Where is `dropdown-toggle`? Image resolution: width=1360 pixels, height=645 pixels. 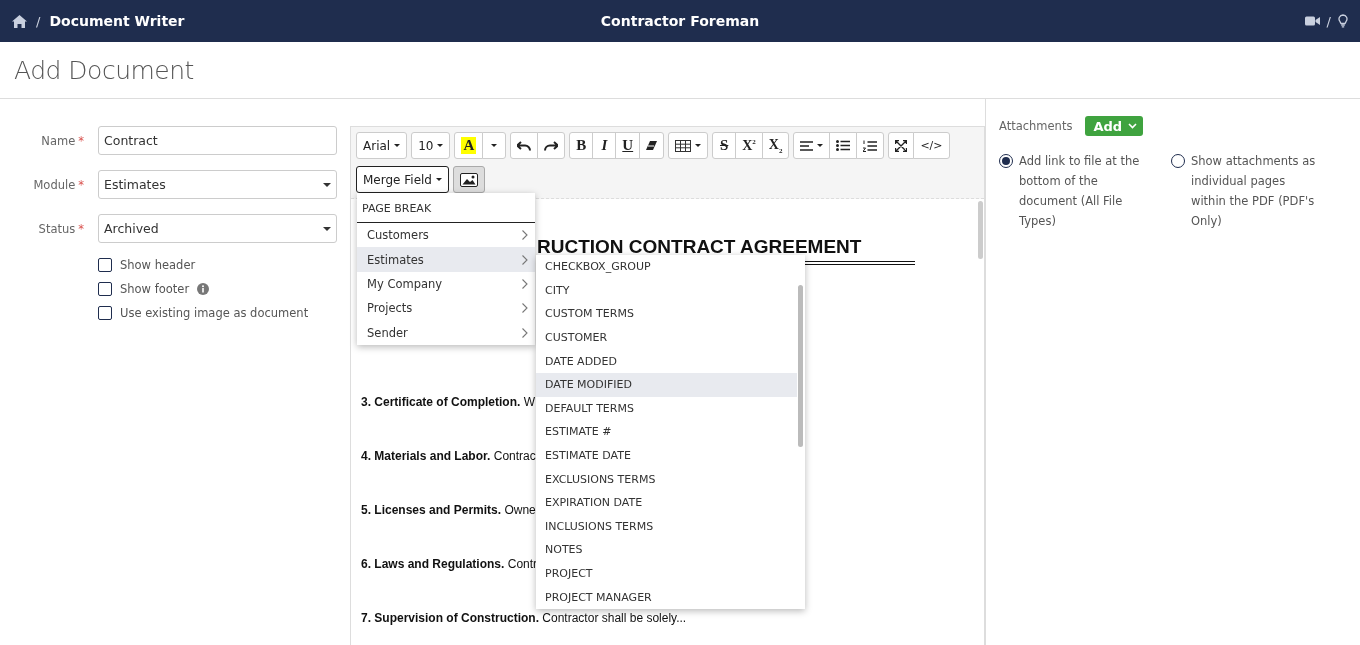 dropdown-toggle is located at coordinates (494, 145).